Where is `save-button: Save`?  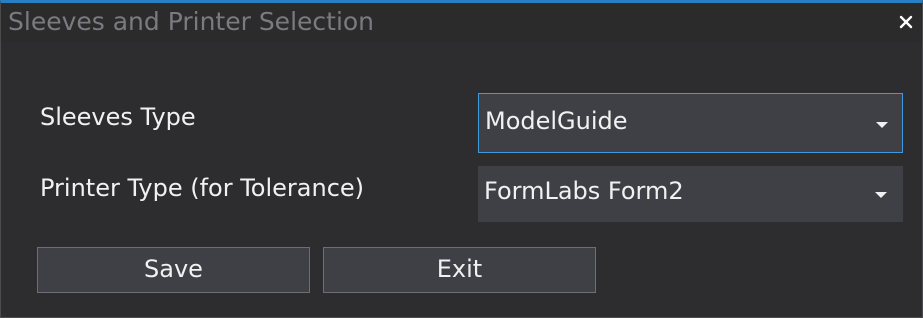
save-button: Save is located at coordinates (173, 270).